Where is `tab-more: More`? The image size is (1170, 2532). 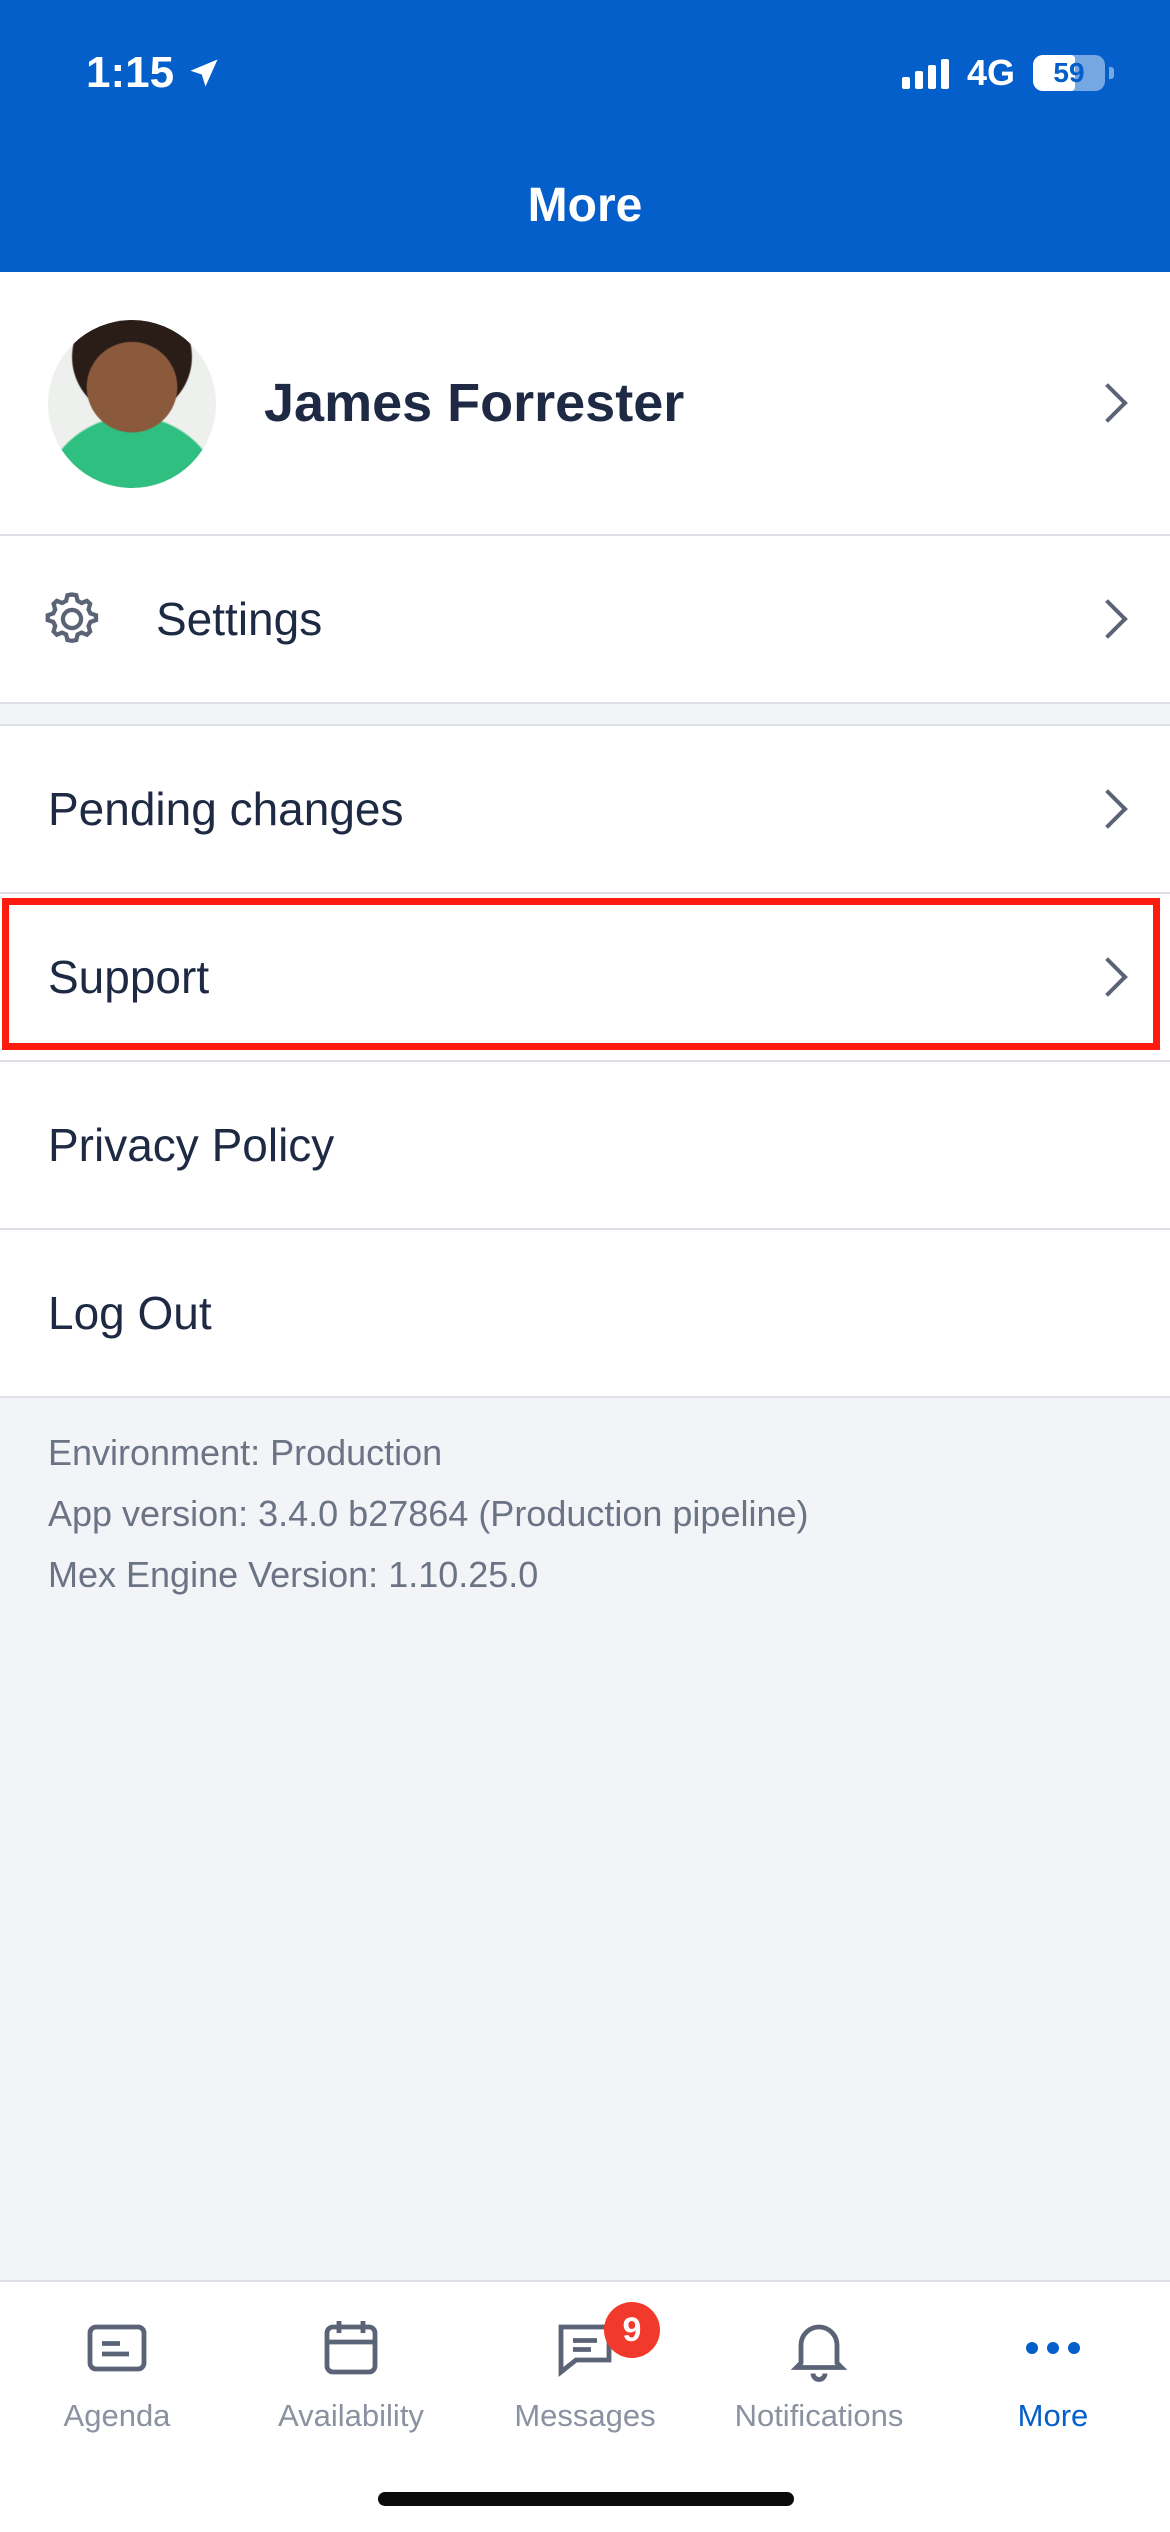
tab-more: More is located at coordinates (1053, 2373).